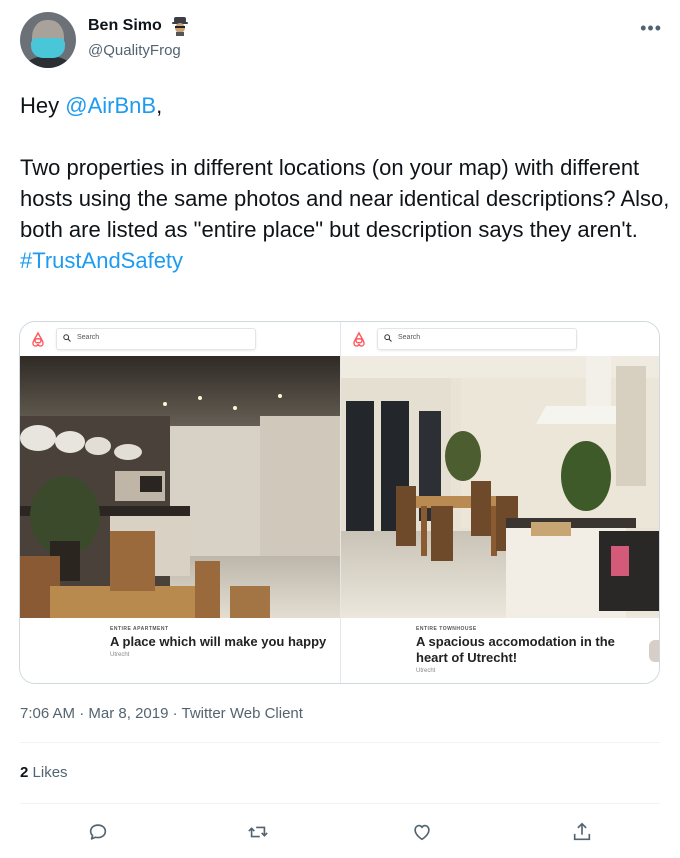 Image resolution: width=680 pixels, height=858 pixels. Describe the element at coordinates (340, 832) in the screenshot. I see `action-bar` at that location.